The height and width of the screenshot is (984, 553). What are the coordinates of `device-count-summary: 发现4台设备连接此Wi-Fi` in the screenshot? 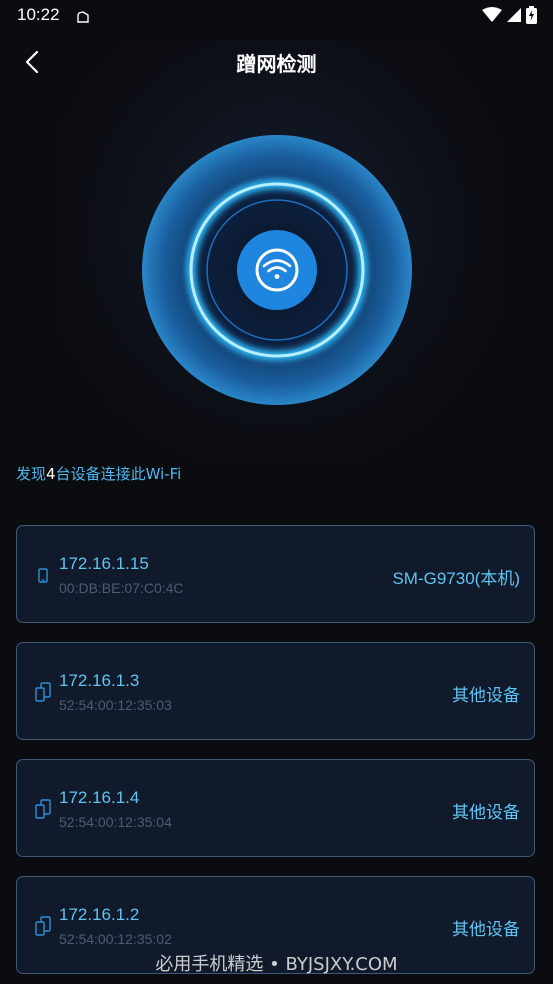 It's located at (98, 473).